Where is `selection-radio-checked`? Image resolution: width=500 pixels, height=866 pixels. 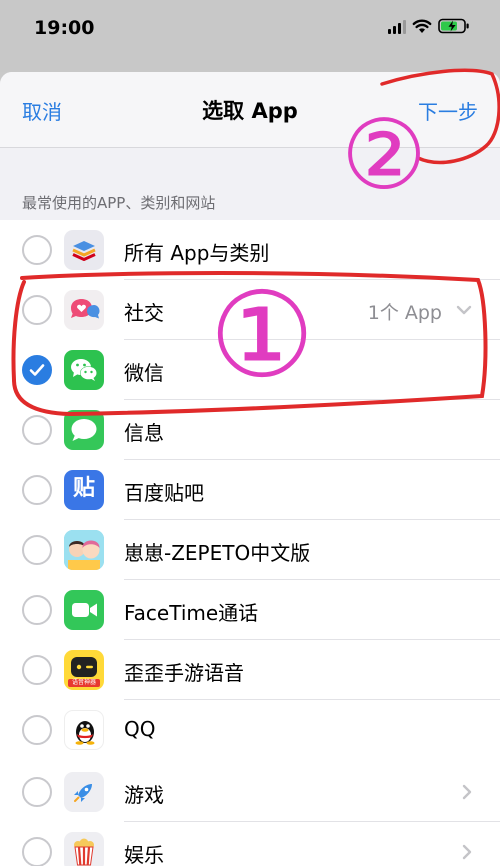 selection-radio-checked is located at coordinates (37, 370).